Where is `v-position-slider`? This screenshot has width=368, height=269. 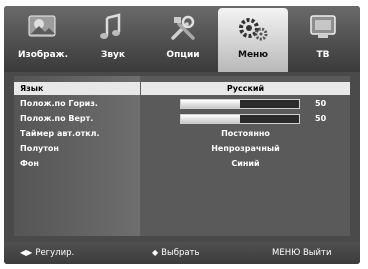 v-position-slider is located at coordinates (240, 119).